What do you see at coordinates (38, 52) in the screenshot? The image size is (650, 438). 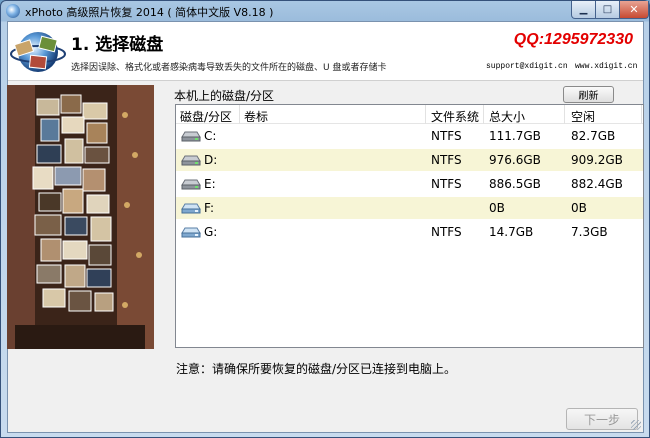 I see `photo-recovery-logo-icon` at bounding box center [38, 52].